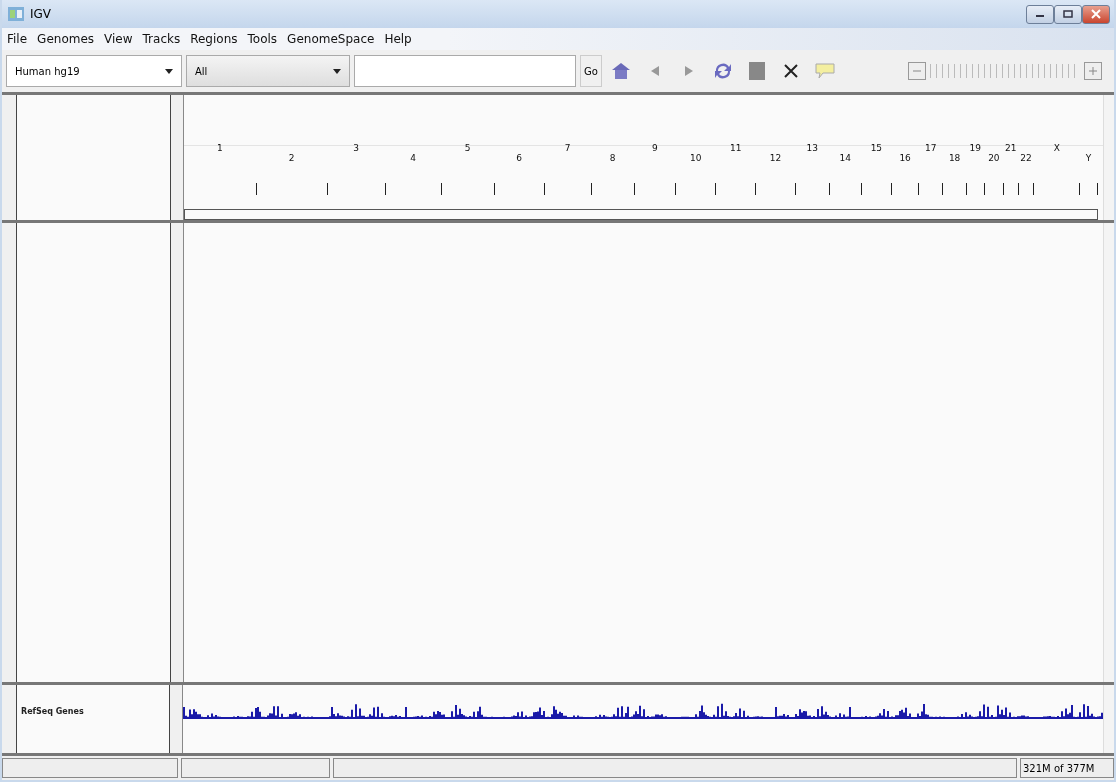  What do you see at coordinates (917, 71) in the screenshot?
I see `zoom-out-icon` at bounding box center [917, 71].